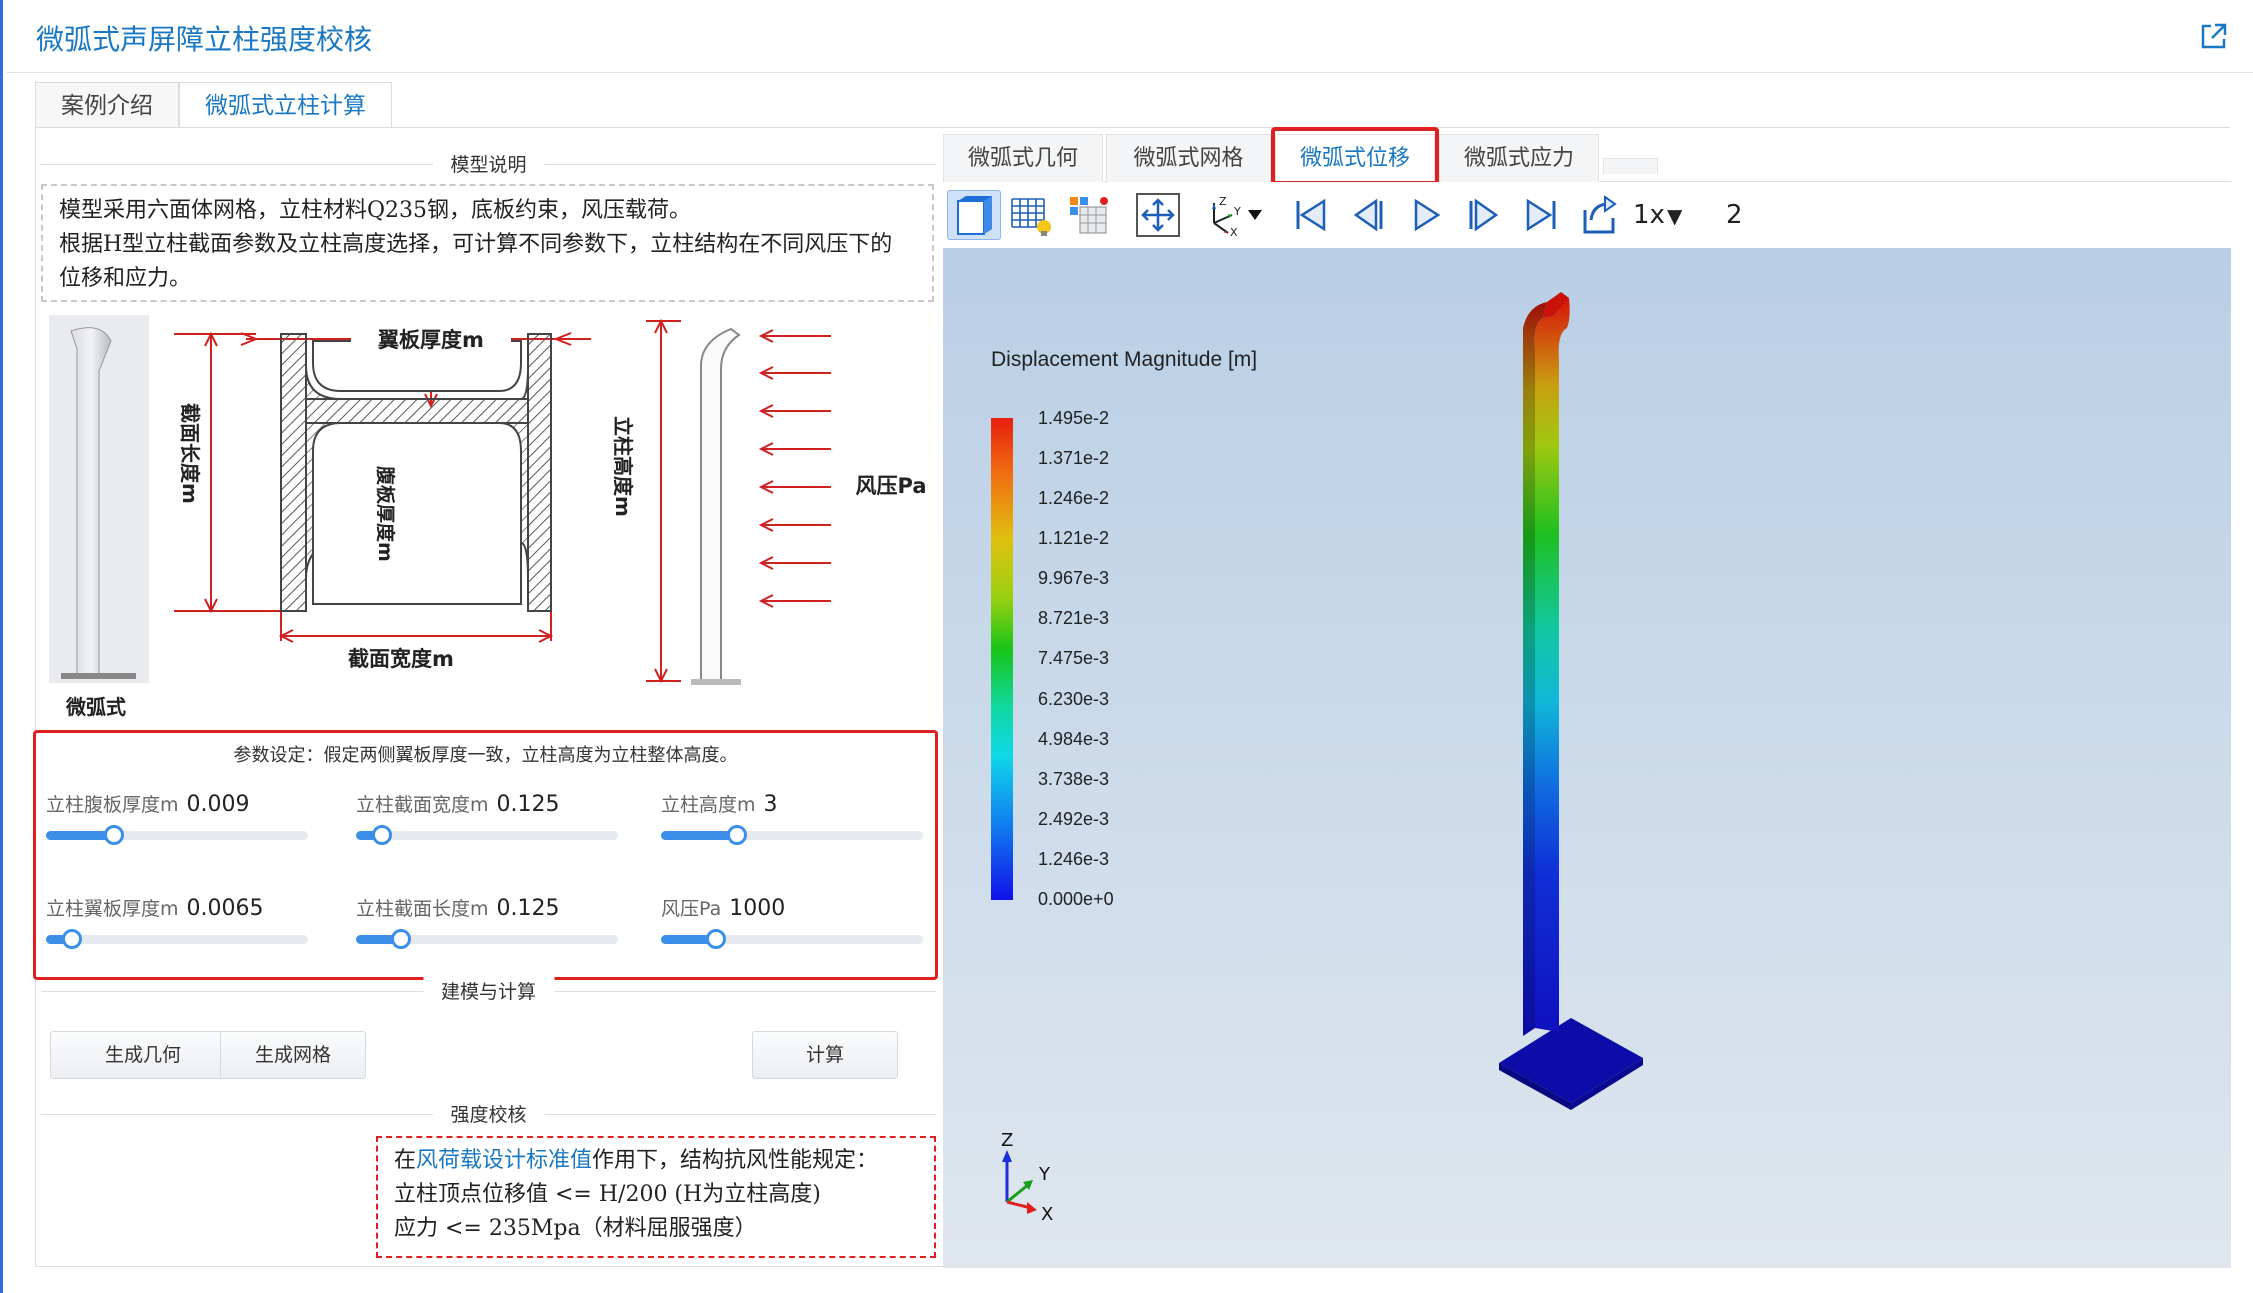 Image resolution: width=2253 pixels, height=1293 pixels. Describe the element at coordinates (636, 1160) in the screenshot. I see `note-line: 在风荷载设计标准值作用下，结构抗风性能规定：` at that location.